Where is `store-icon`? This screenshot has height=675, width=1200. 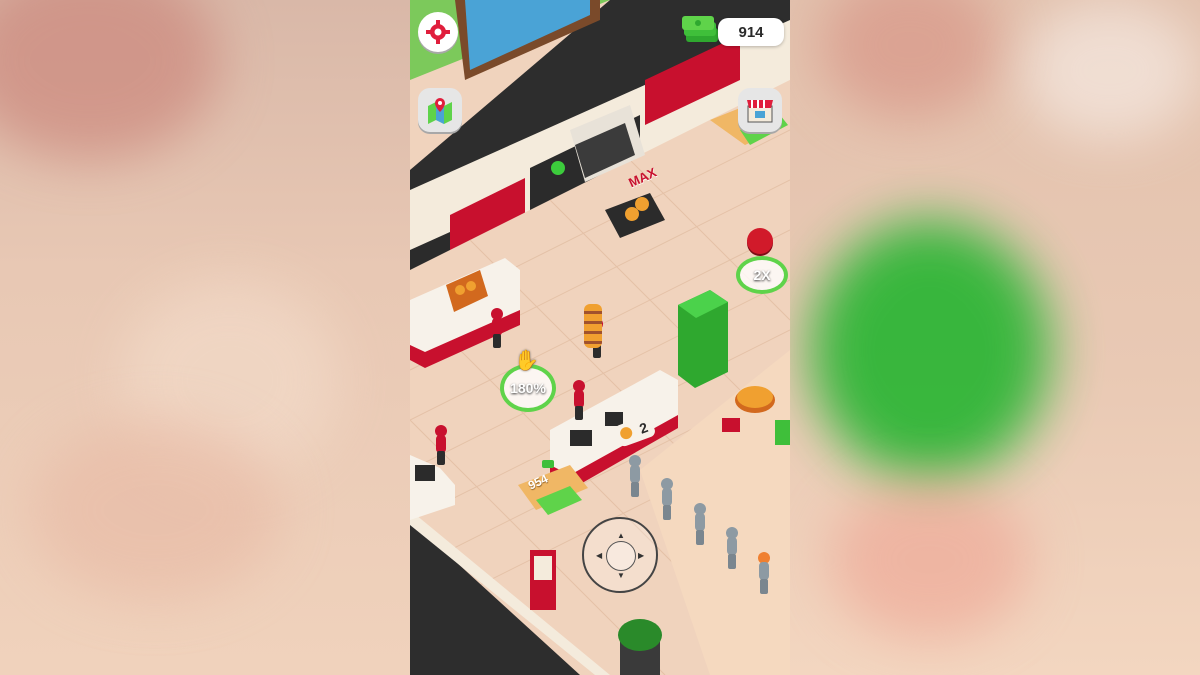
store-icon is located at coordinates (760, 111).